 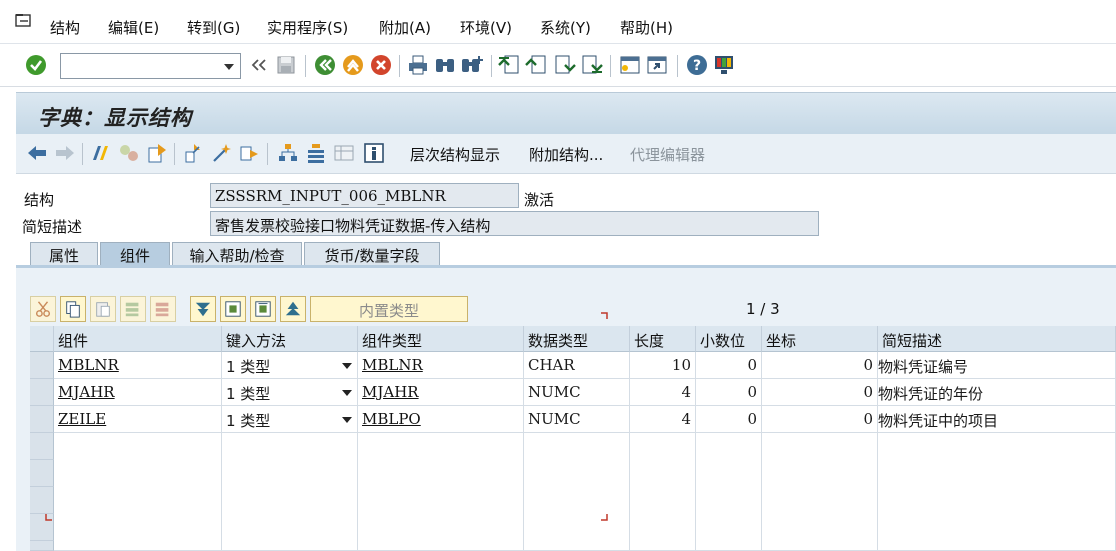 I want to click on paste-row-icon, so click(x=103, y=309).